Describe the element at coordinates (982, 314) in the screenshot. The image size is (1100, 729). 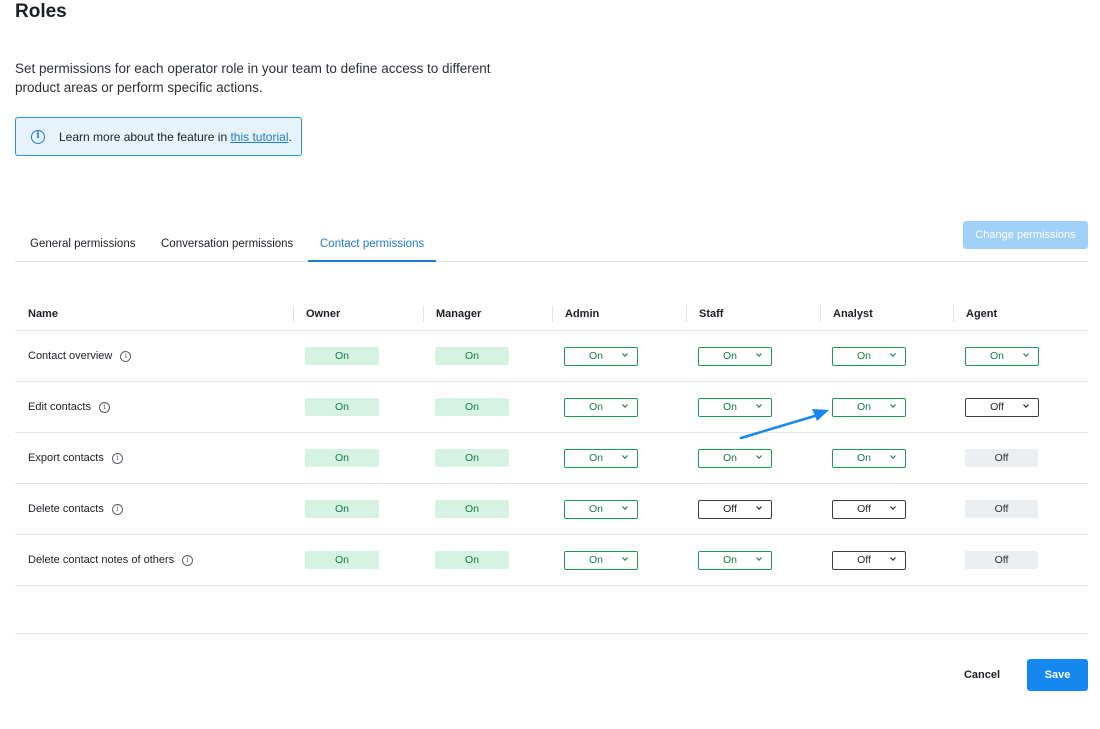
I see `column-header-label: Agent` at that location.